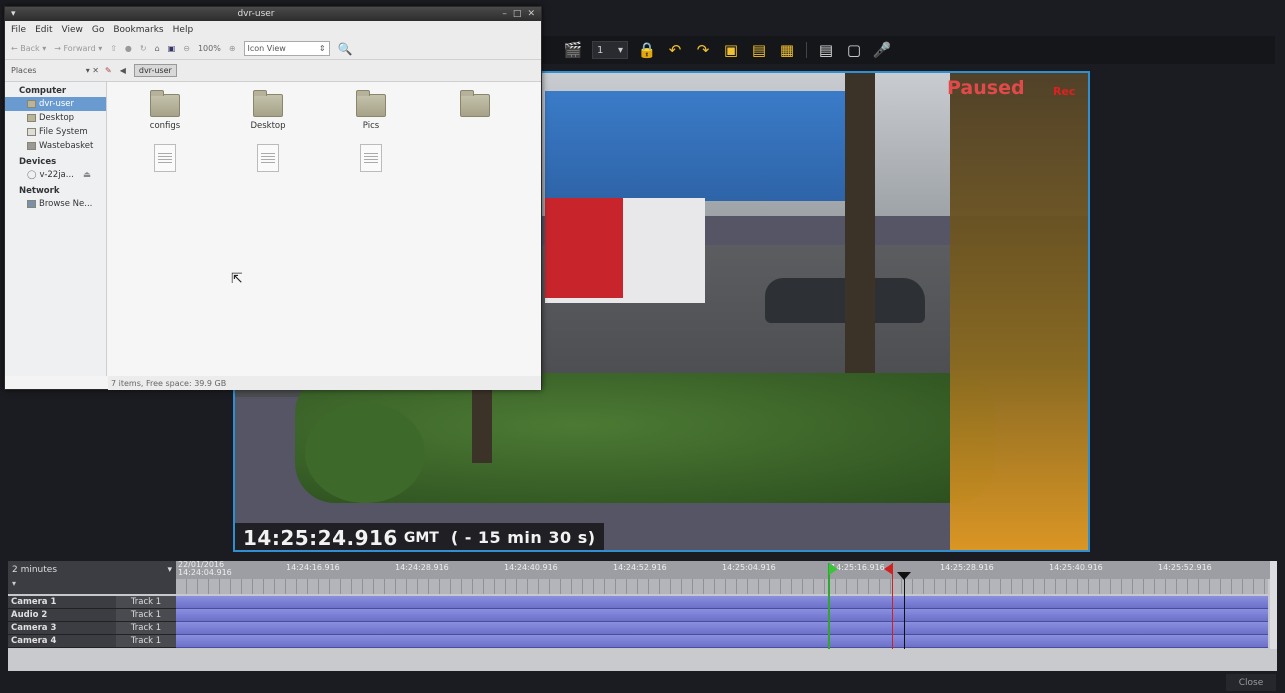 The height and width of the screenshot is (693, 1285). I want to click on playhead-line, so click(904, 611).